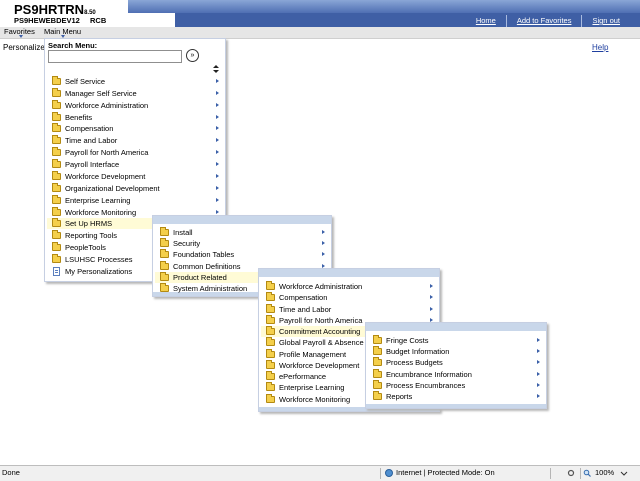 The image size is (640, 481). I want to click on menu-item-payroll-for-north-america: Payroll for North America, so click(135, 152).